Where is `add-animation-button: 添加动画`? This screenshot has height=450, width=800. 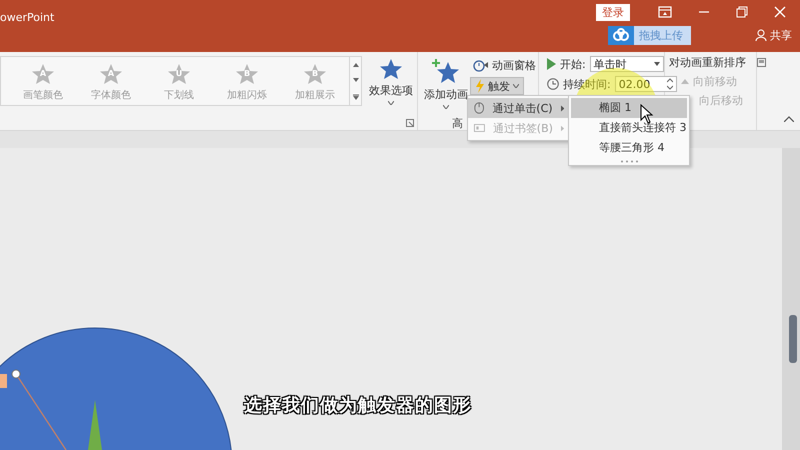 add-animation-button: 添加动画 is located at coordinates (446, 83).